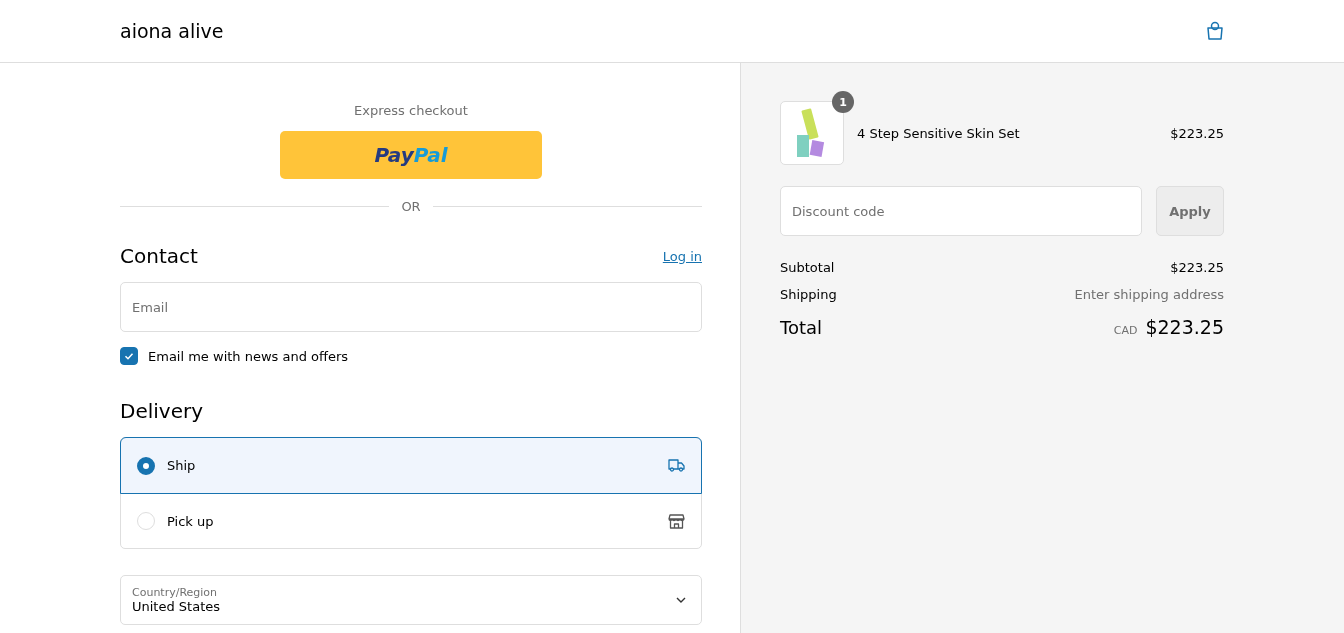 The width and height of the screenshot is (1344, 633). Describe the element at coordinates (939, 133) in the screenshot. I see `product-name: 4 Step Sensitive Skin Set` at that location.